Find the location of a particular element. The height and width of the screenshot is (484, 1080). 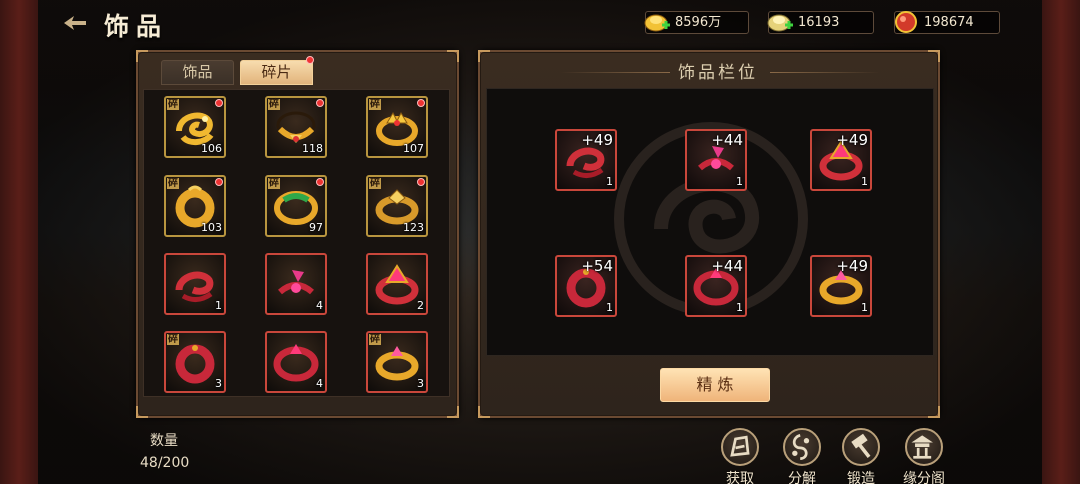

silver-value: 16193 is located at coordinates (819, 22).